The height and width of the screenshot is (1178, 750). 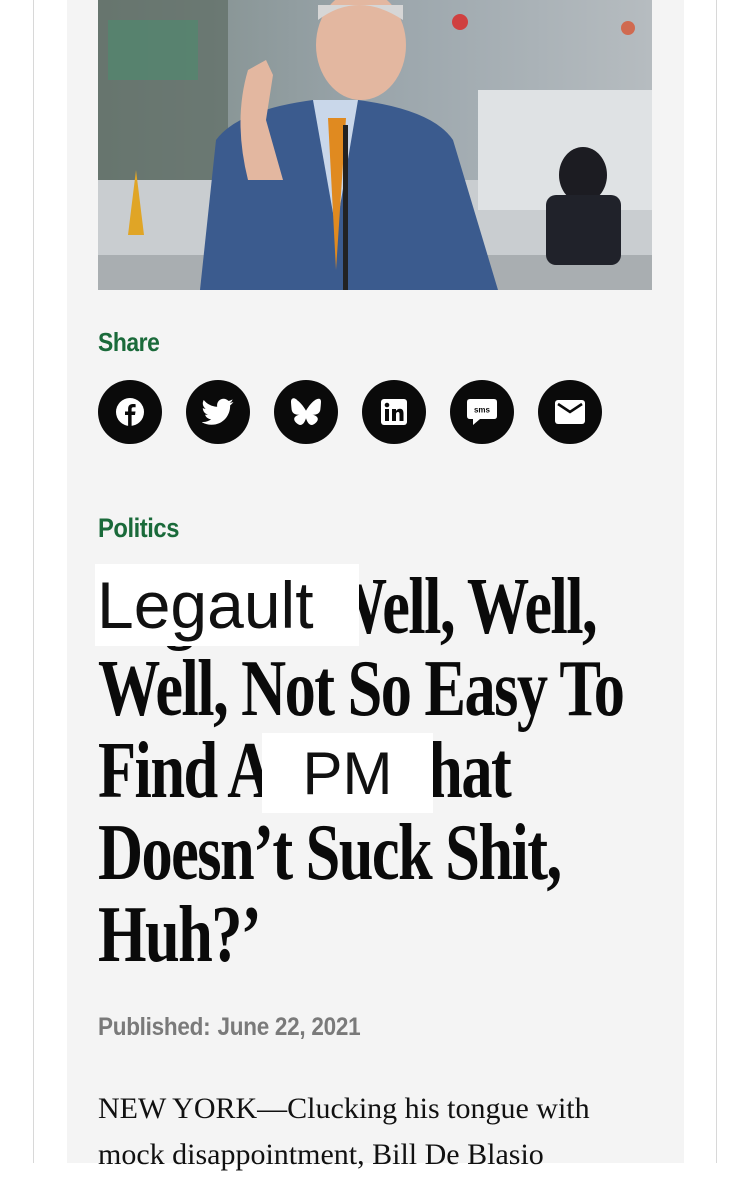 I want to click on bluesky-share-button, so click(x=306, y=412).